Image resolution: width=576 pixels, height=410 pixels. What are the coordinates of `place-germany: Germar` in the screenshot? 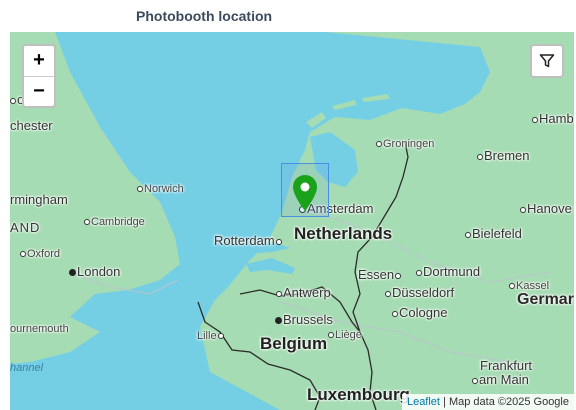 It's located at (545, 299).